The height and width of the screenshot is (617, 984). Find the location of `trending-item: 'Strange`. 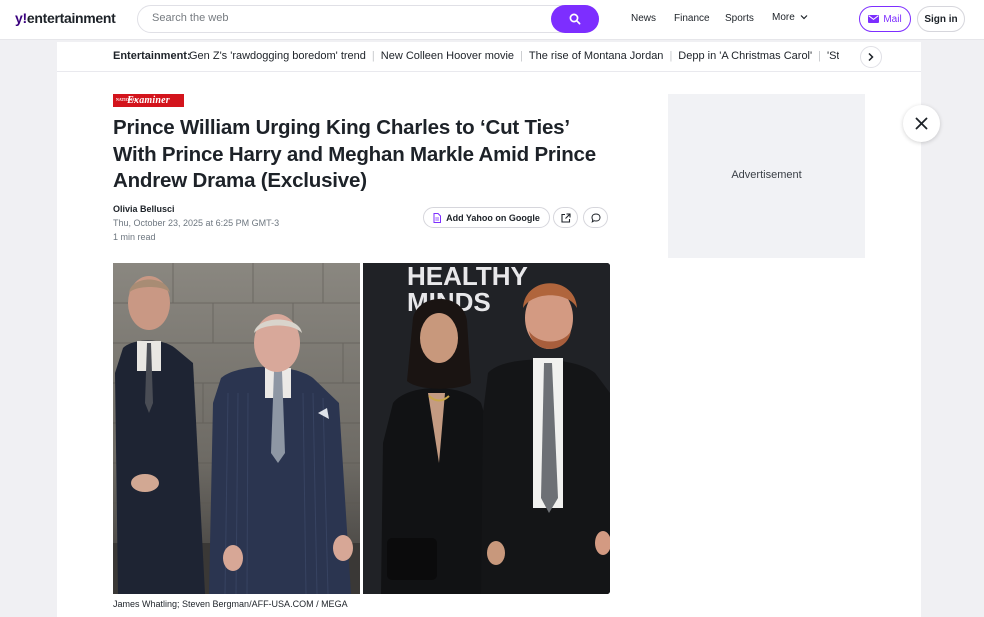

trending-item: 'Strange is located at coordinates (833, 56).